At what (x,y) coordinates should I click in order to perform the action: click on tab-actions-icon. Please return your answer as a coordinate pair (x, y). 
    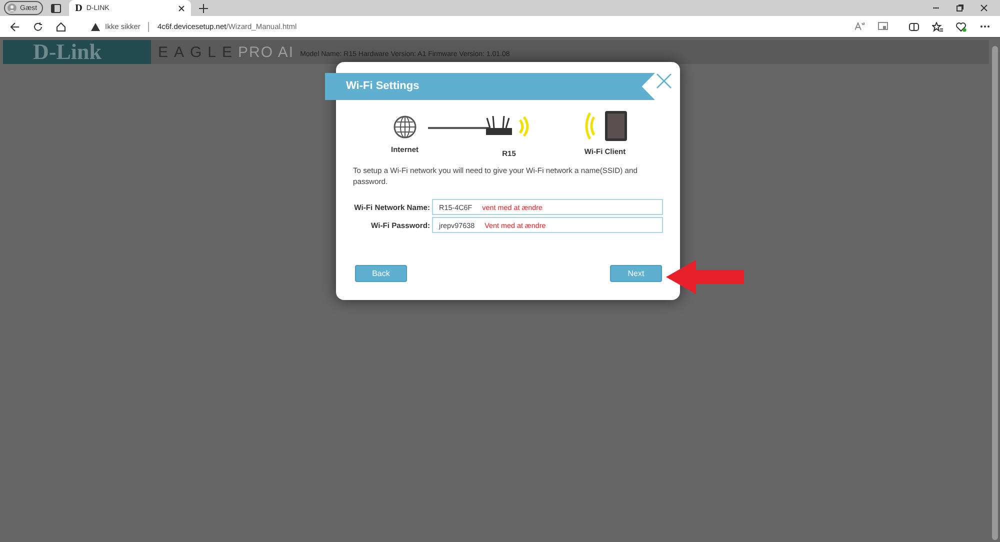
    Looking at the image, I should click on (56, 8).